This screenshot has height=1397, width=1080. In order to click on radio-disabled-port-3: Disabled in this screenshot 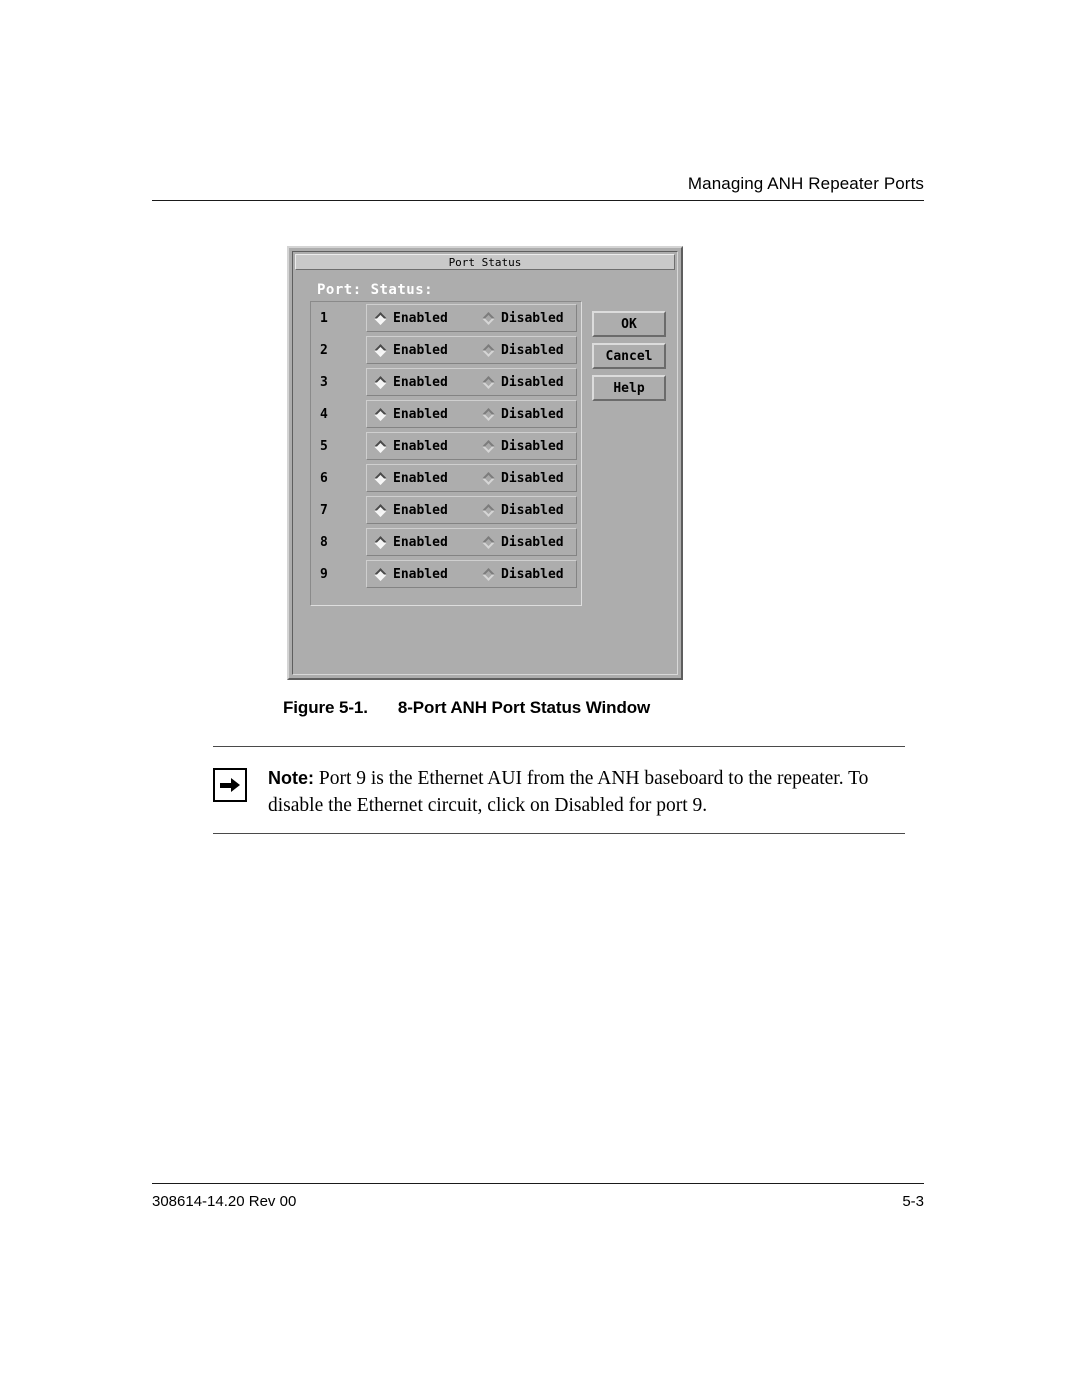, I will do `click(523, 382)`.